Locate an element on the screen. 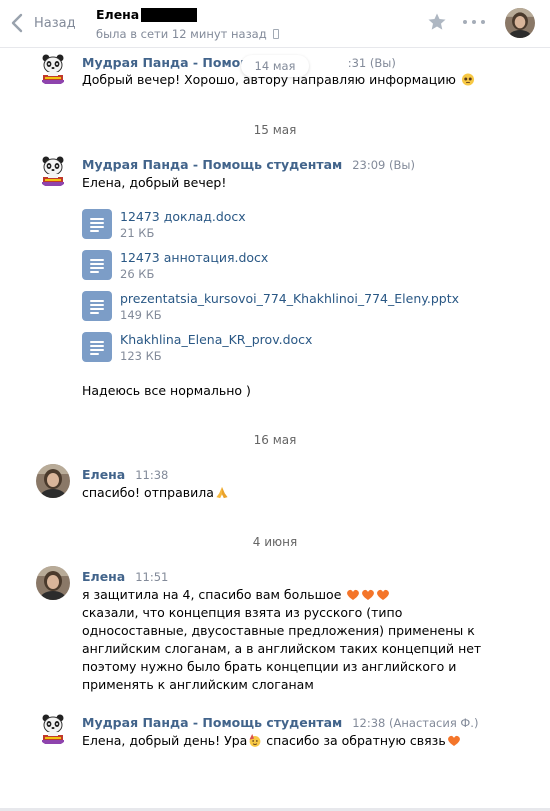 This screenshot has height=811, width=550. party-face-icon is located at coordinates (255, 740).